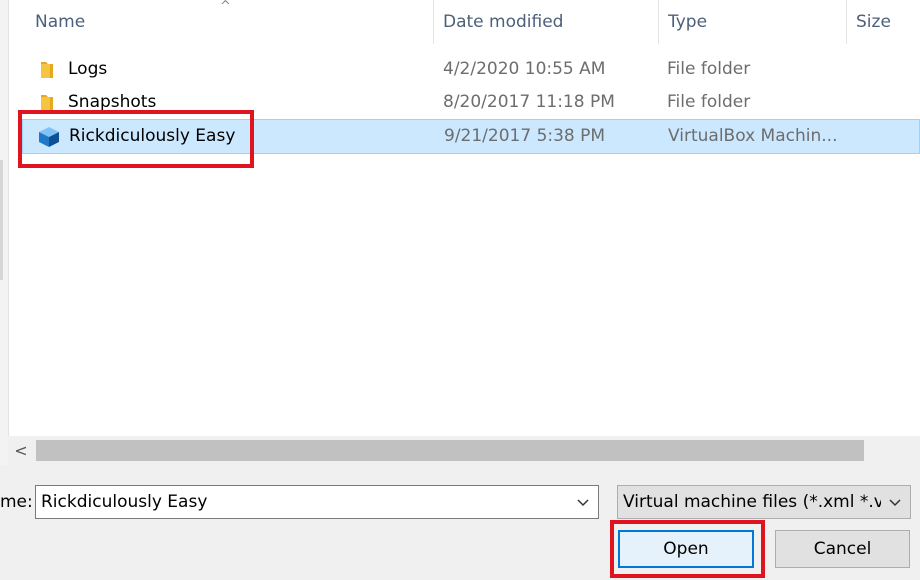  What do you see at coordinates (525, 136) in the screenshot?
I see `file-date: 9/21/2017 5:38 PM` at bounding box center [525, 136].